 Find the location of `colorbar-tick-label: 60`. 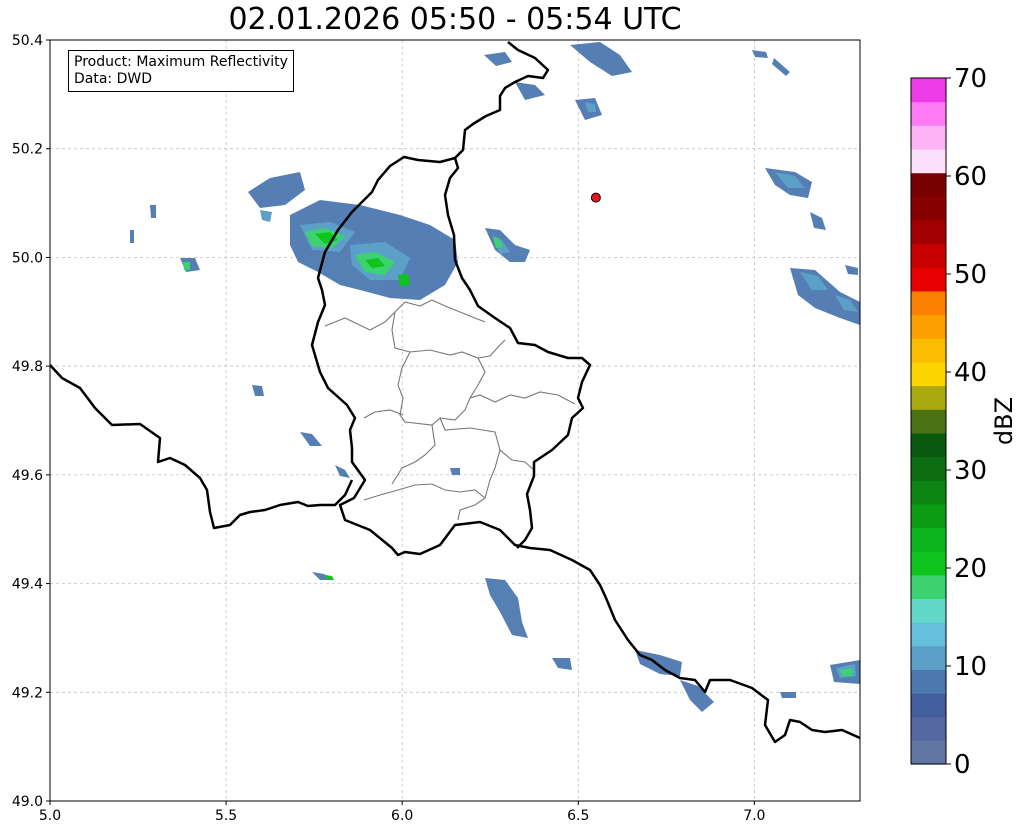

colorbar-tick-label: 60 is located at coordinates (970, 177).